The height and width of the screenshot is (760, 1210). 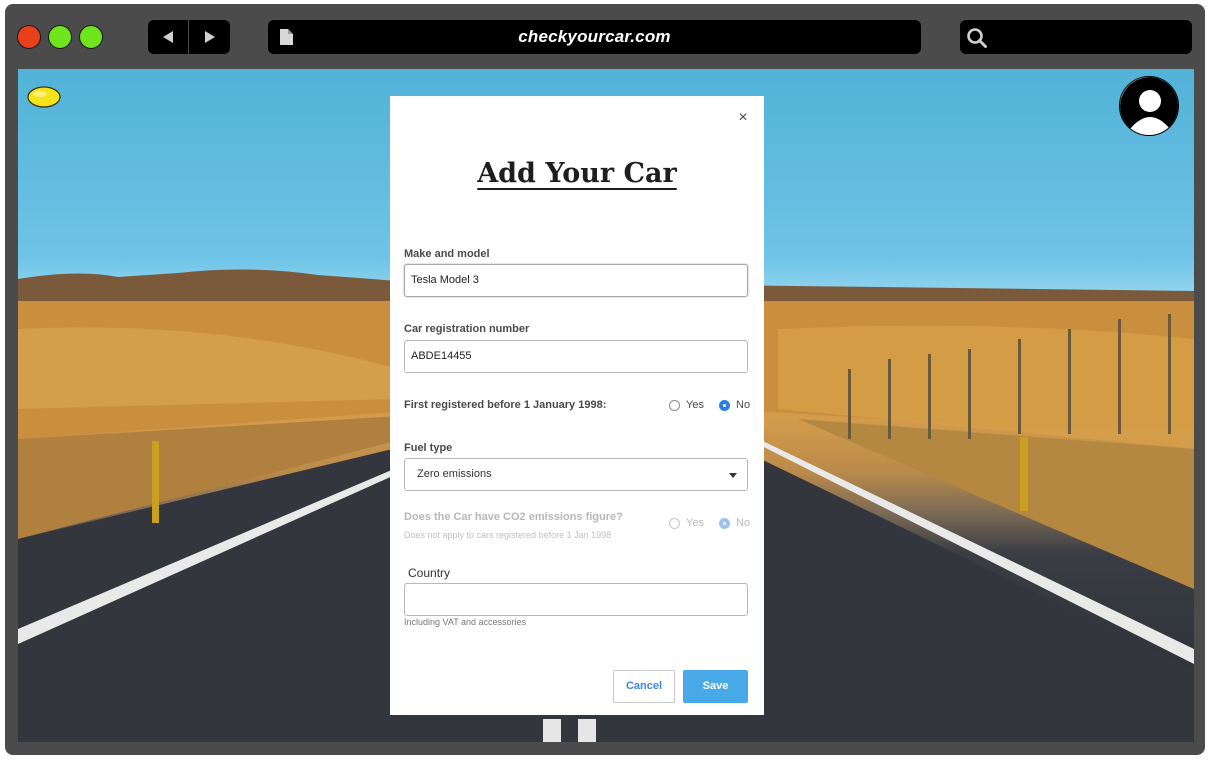 I want to click on first-registered-yes-label: Yes, so click(x=695, y=405).